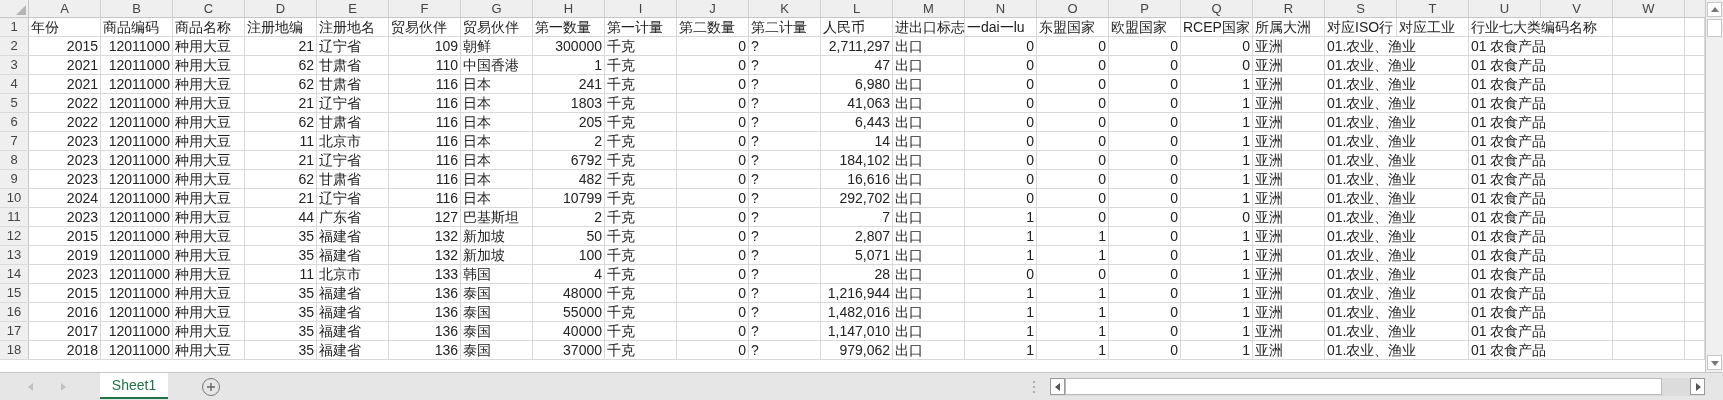 This screenshot has height=400, width=1723. Describe the element at coordinates (569, 8) in the screenshot. I see `column-header: H` at that location.